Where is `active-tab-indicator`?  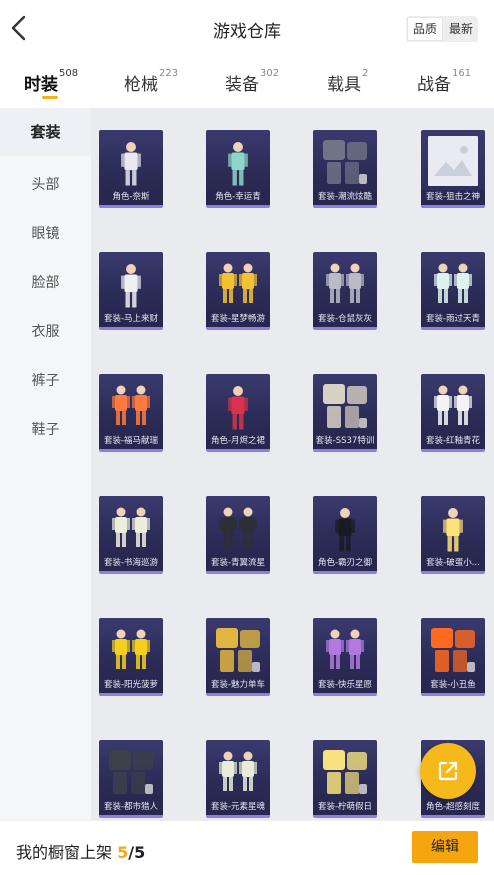
active-tab-indicator is located at coordinates (50, 97).